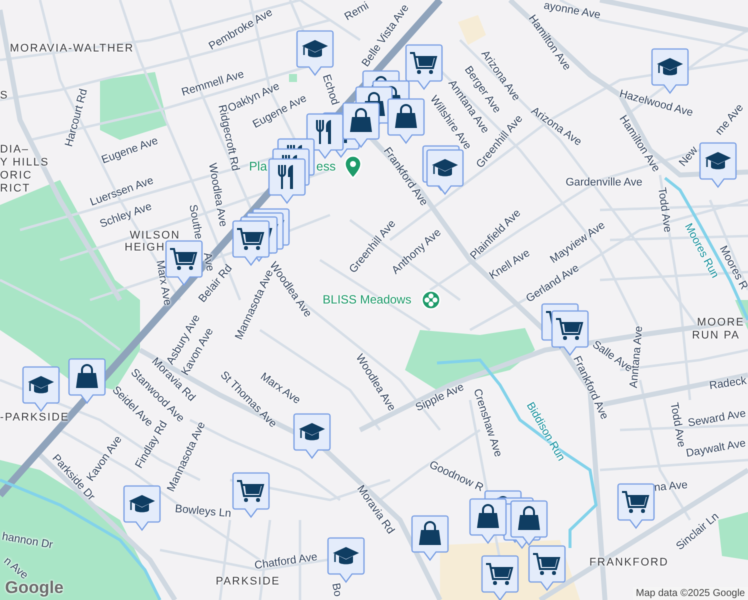  I want to click on neighborhood-label: MORAVIA-WALTHER, so click(72, 49).